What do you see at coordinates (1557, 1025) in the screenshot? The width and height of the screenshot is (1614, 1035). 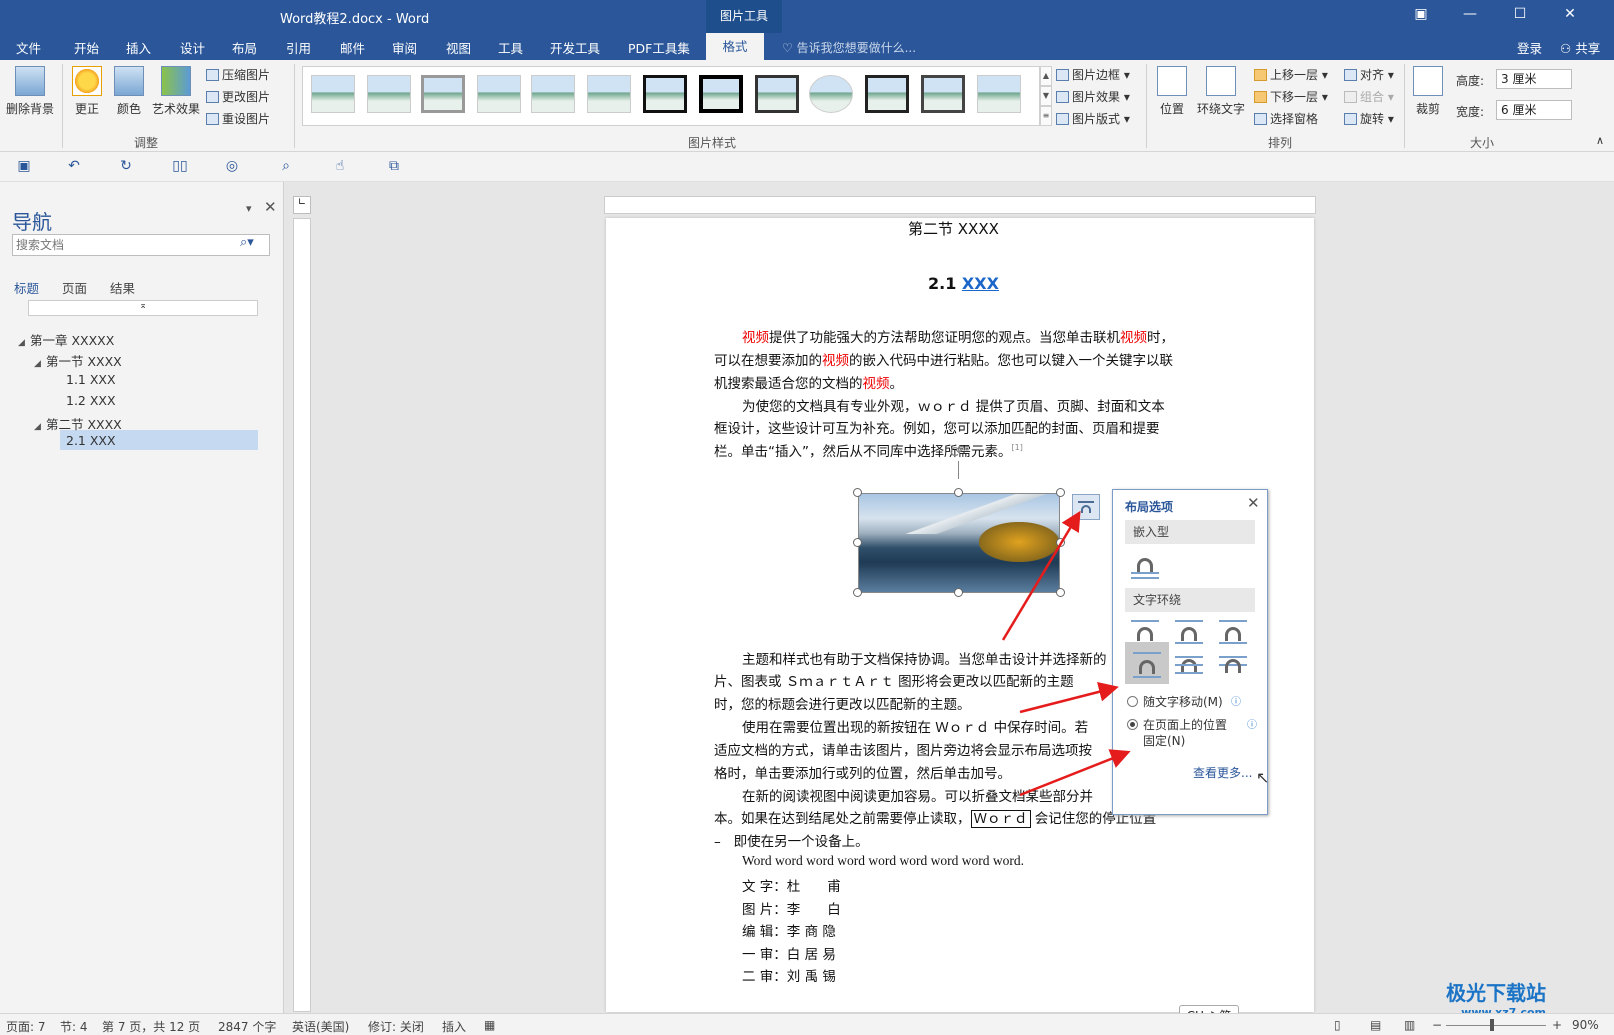 I see `zoom-in-icon: +` at bounding box center [1557, 1025].